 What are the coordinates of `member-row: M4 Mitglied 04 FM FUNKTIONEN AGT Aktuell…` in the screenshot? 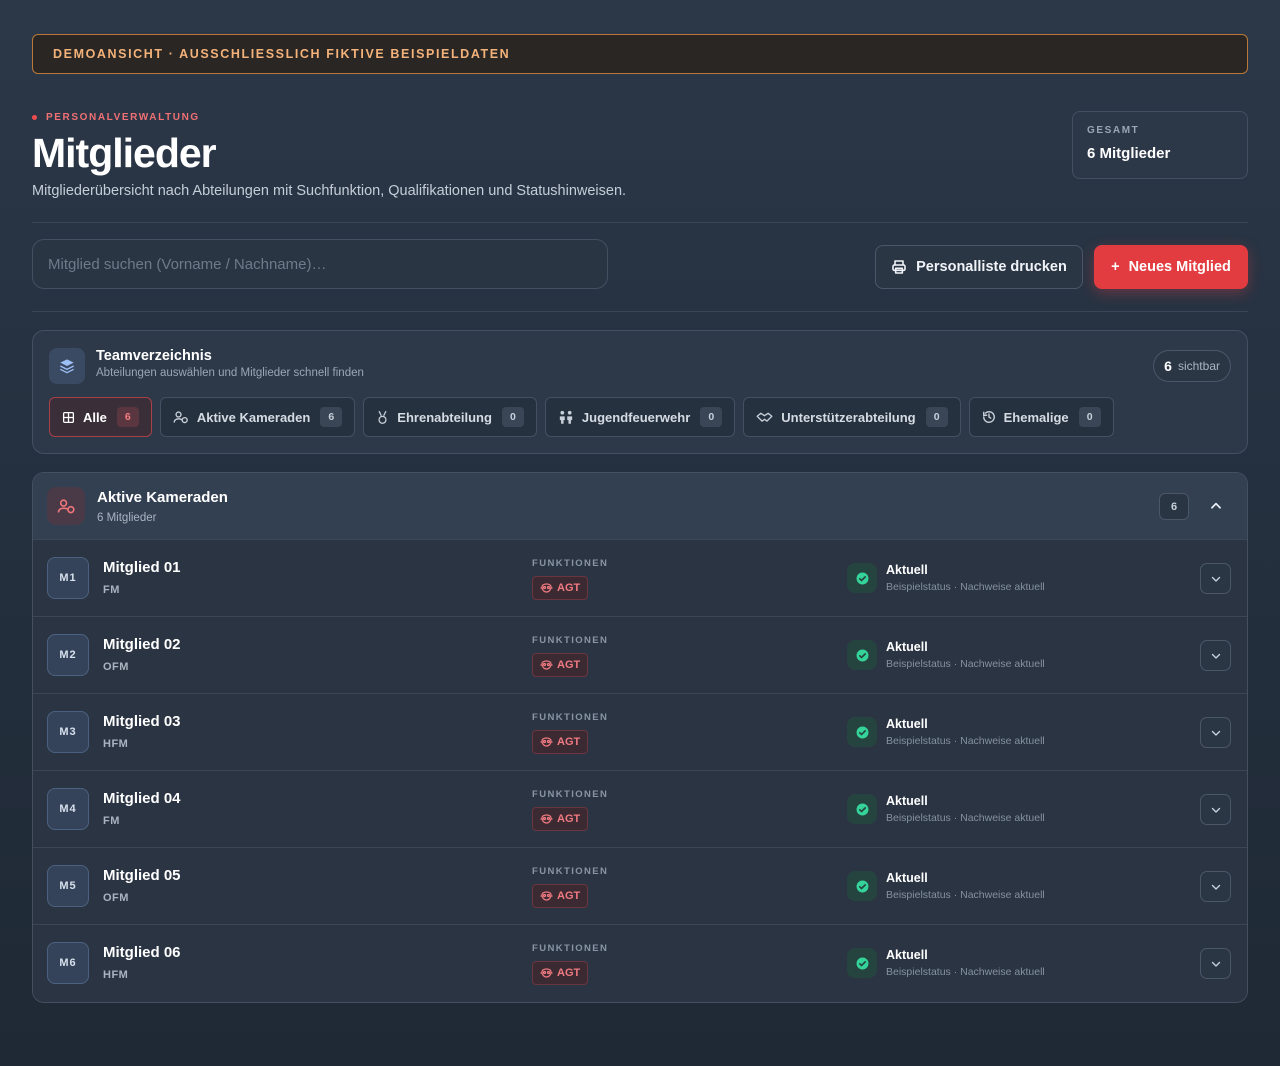 It's located at (640, 809).